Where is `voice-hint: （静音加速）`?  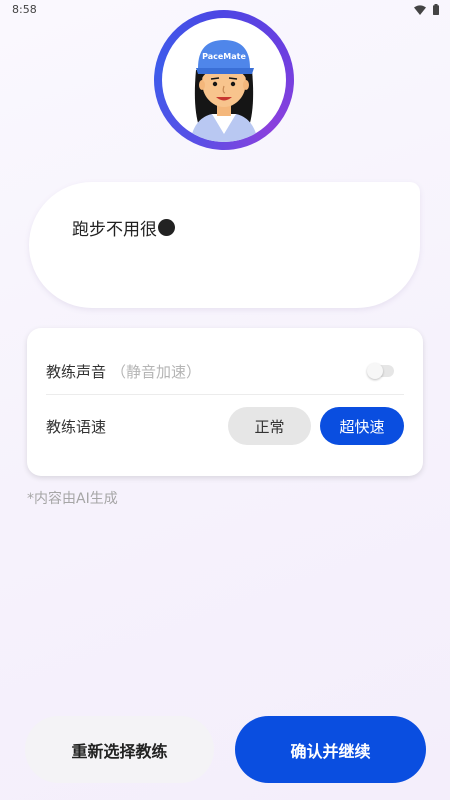 voice-hint: （静音加速） is located at coordinates (156, 372).